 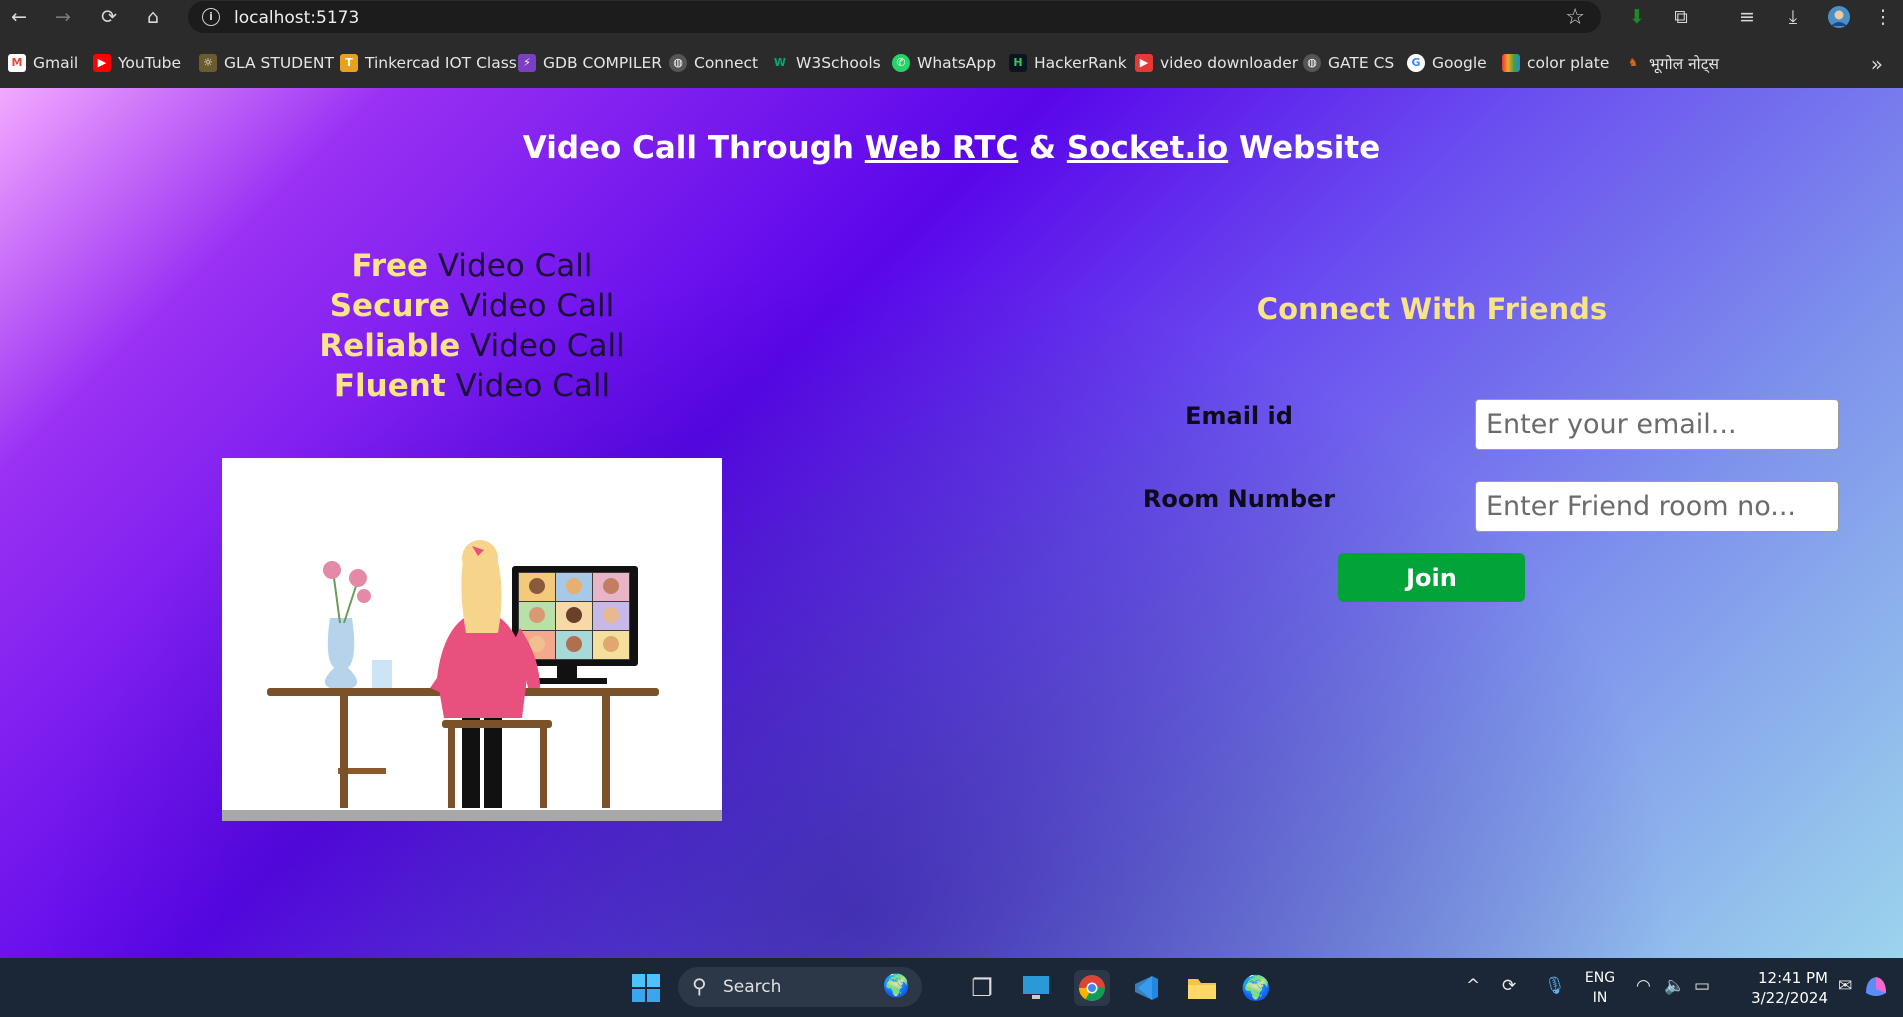 I want to click on forward-icon: →, so click(x=63, y=17).